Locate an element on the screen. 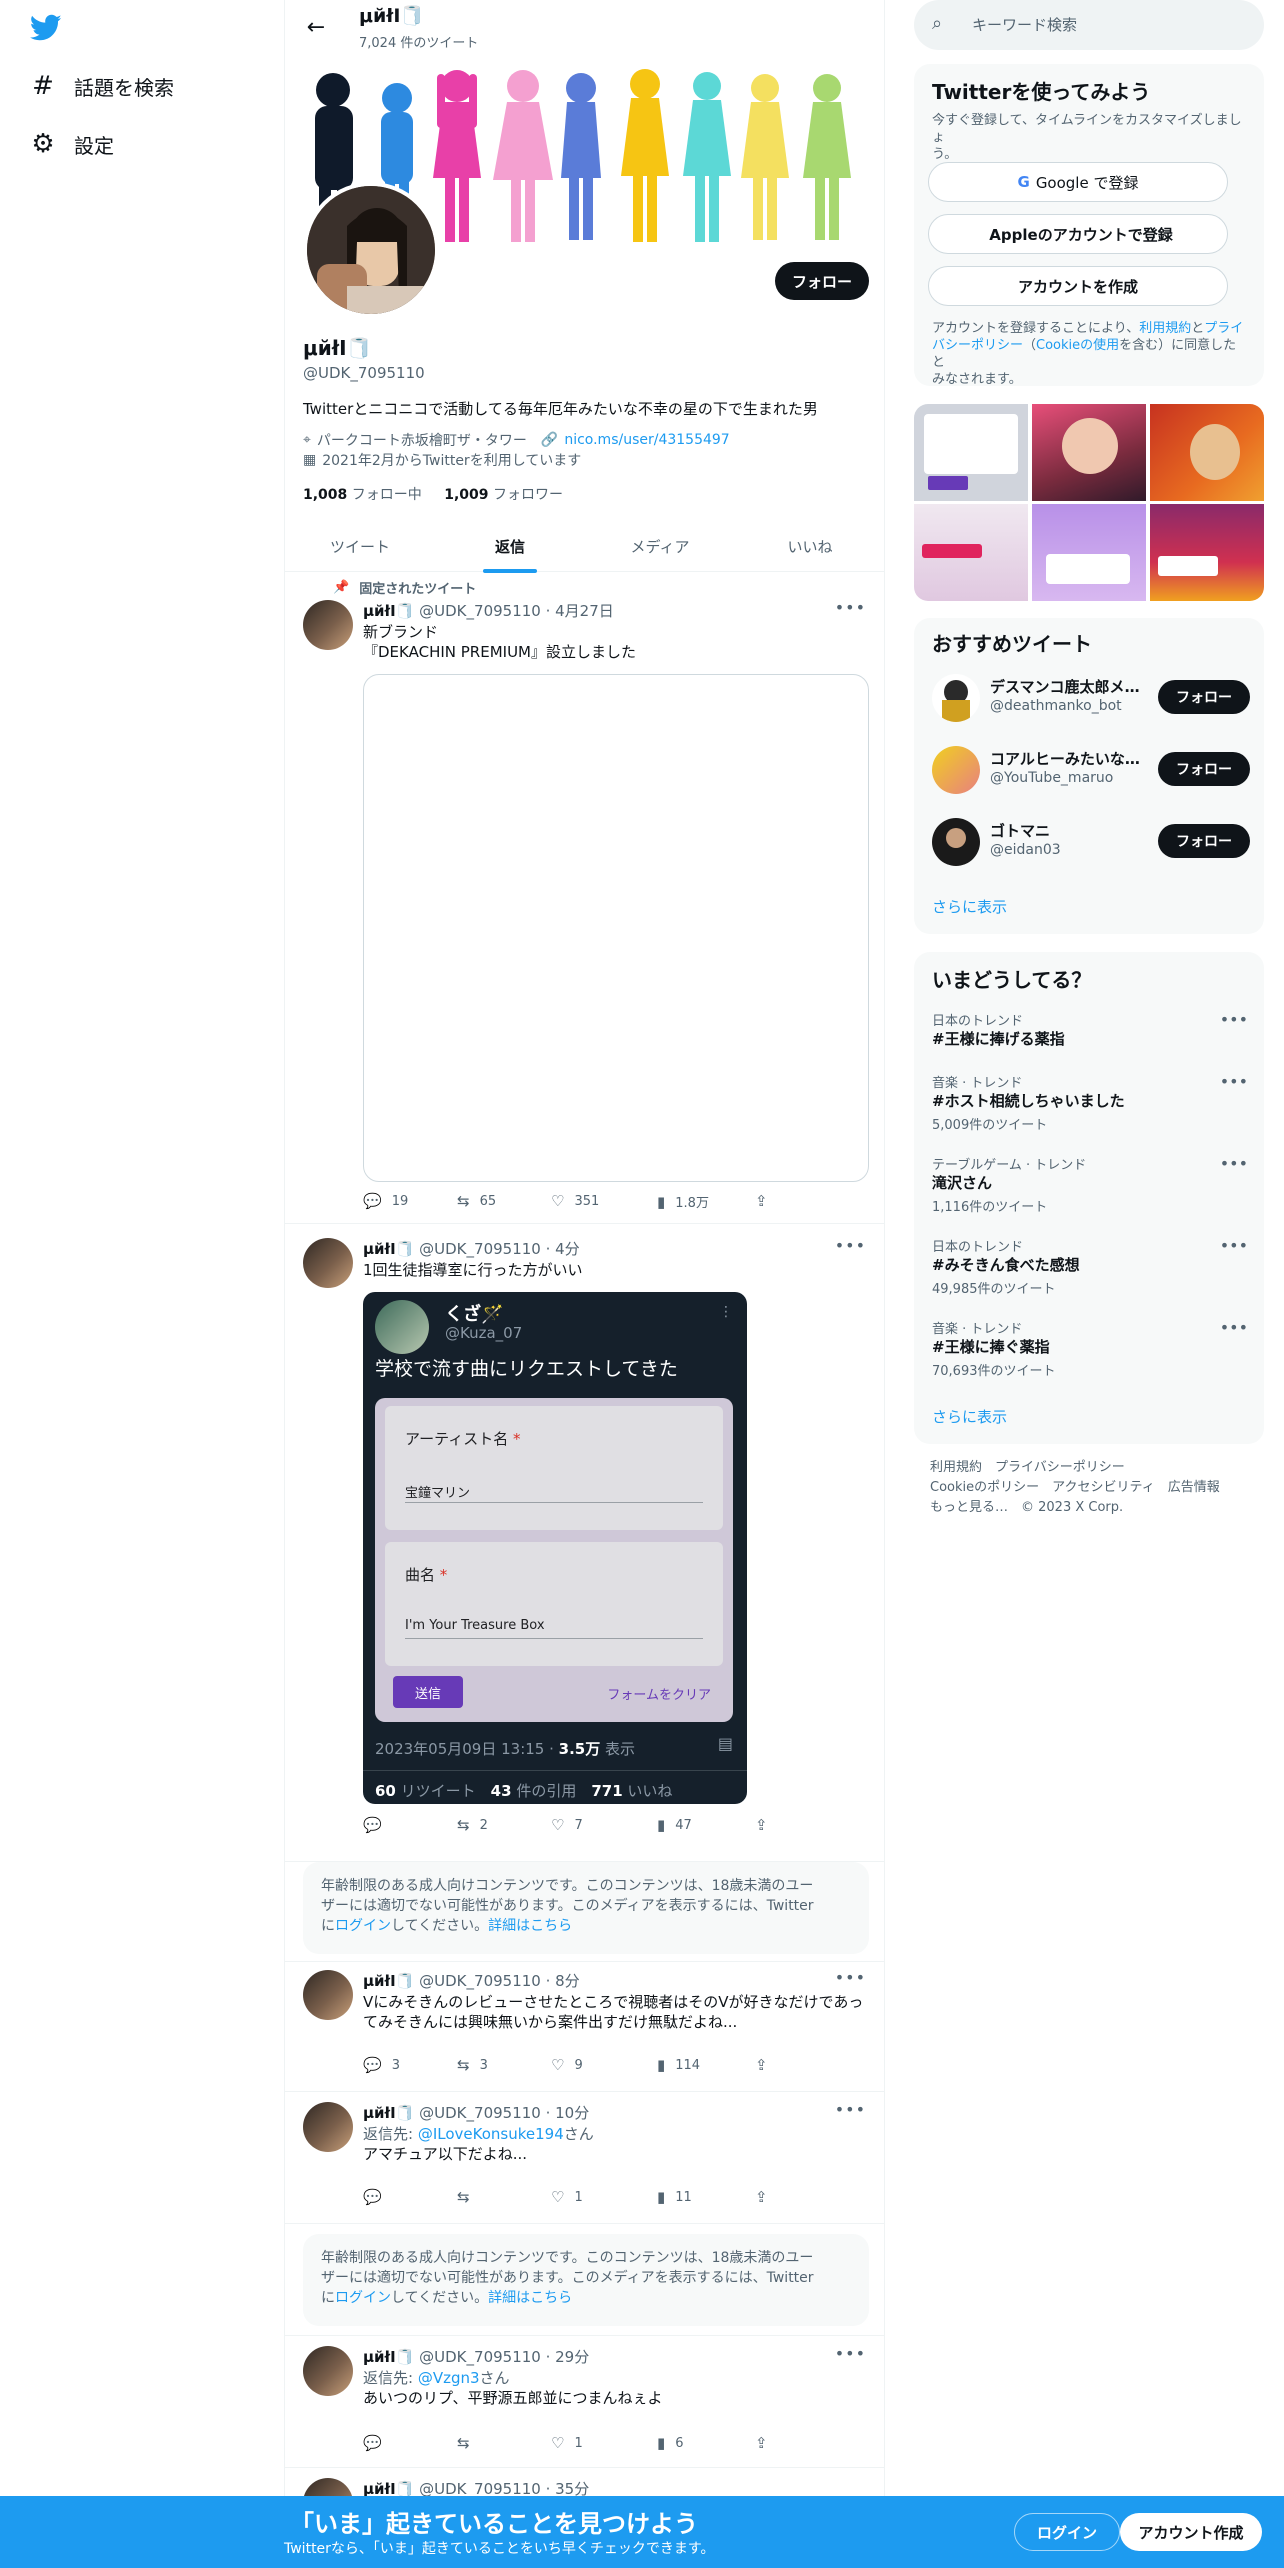  profile-avatar is located at coordinates (371, 250).